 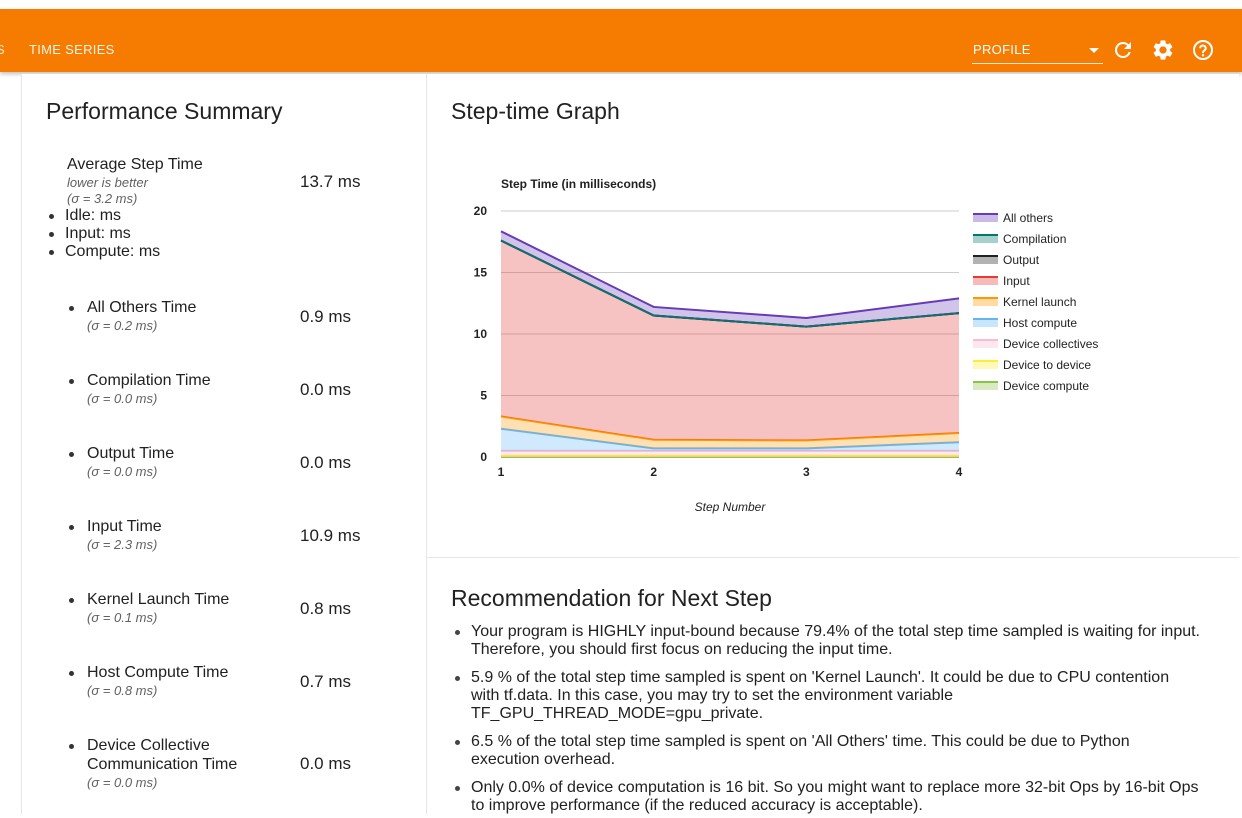 I want to click on all-others-time-value: 0.9 ms, so click(x=326, y=316).